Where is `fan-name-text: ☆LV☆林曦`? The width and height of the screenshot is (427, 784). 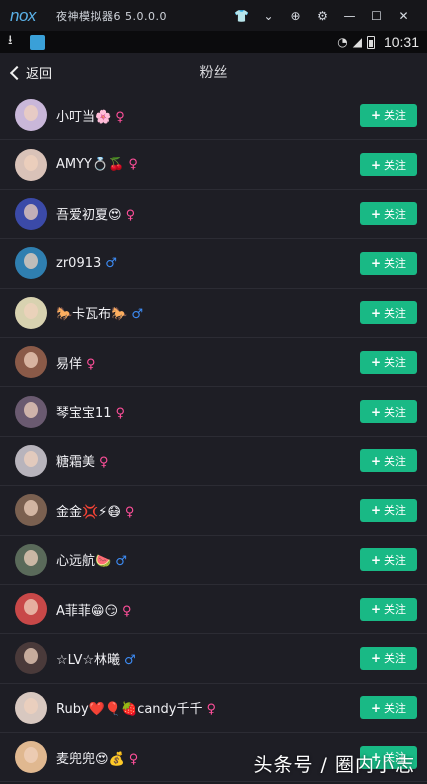
fan-name-text: ☆LV☆林曦 is located at coordinates (88, 660).